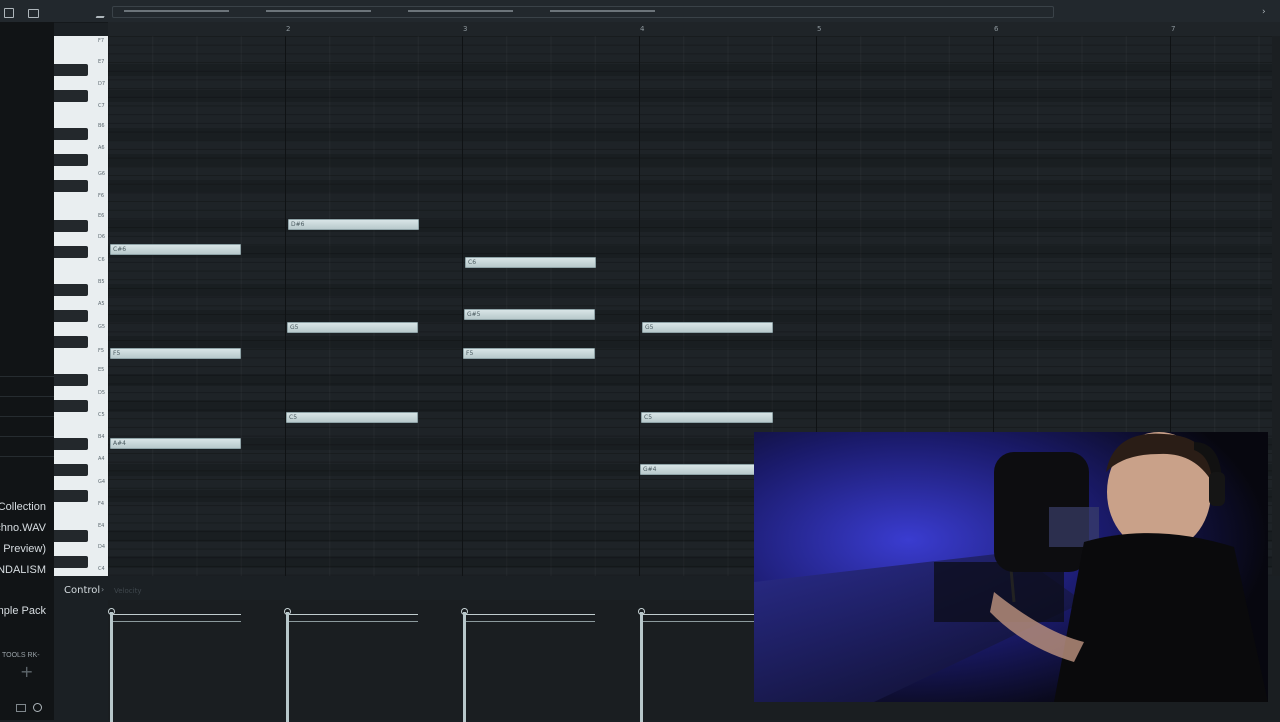 This screenshot has height=722, width=1280. I want to click on scroll-right-icon: ›, so click(1264, 12).